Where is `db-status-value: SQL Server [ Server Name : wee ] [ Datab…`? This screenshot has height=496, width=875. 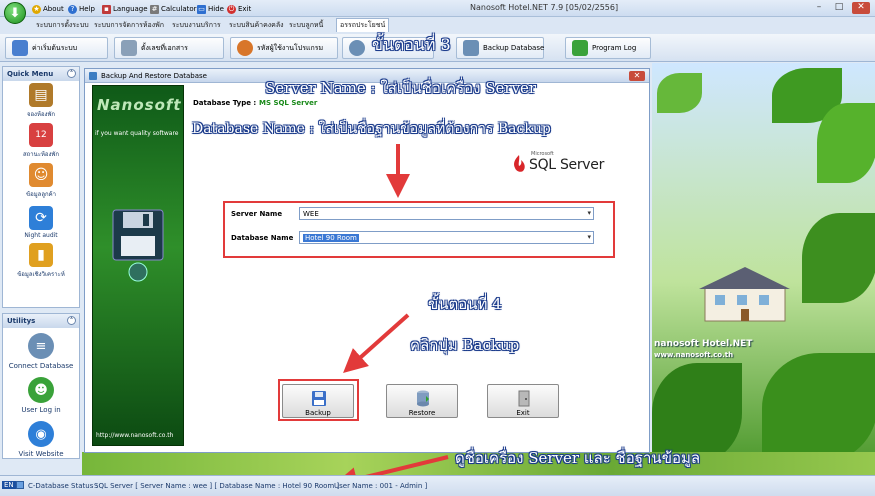 db-status-value: SQL Server [ Server Name : wee ] [ Datab… is located at coordinates (217, 486).